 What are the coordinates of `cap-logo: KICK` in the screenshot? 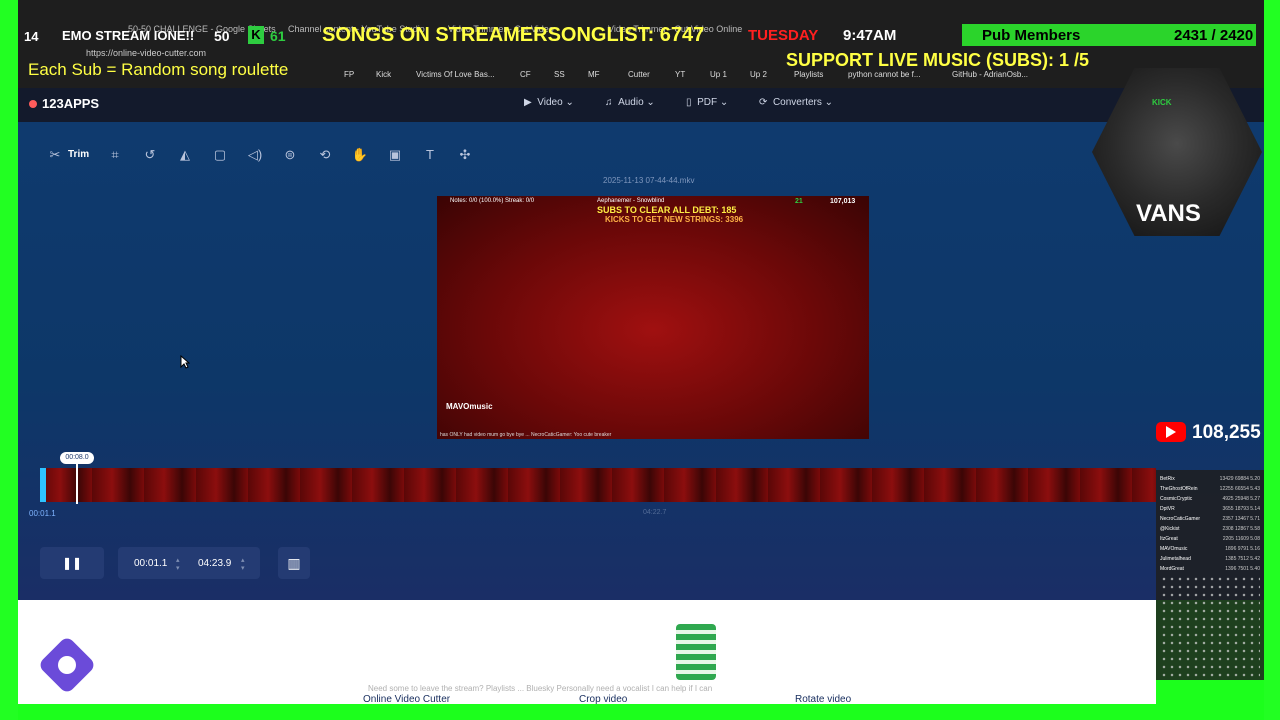 It's located at (1162, 102).